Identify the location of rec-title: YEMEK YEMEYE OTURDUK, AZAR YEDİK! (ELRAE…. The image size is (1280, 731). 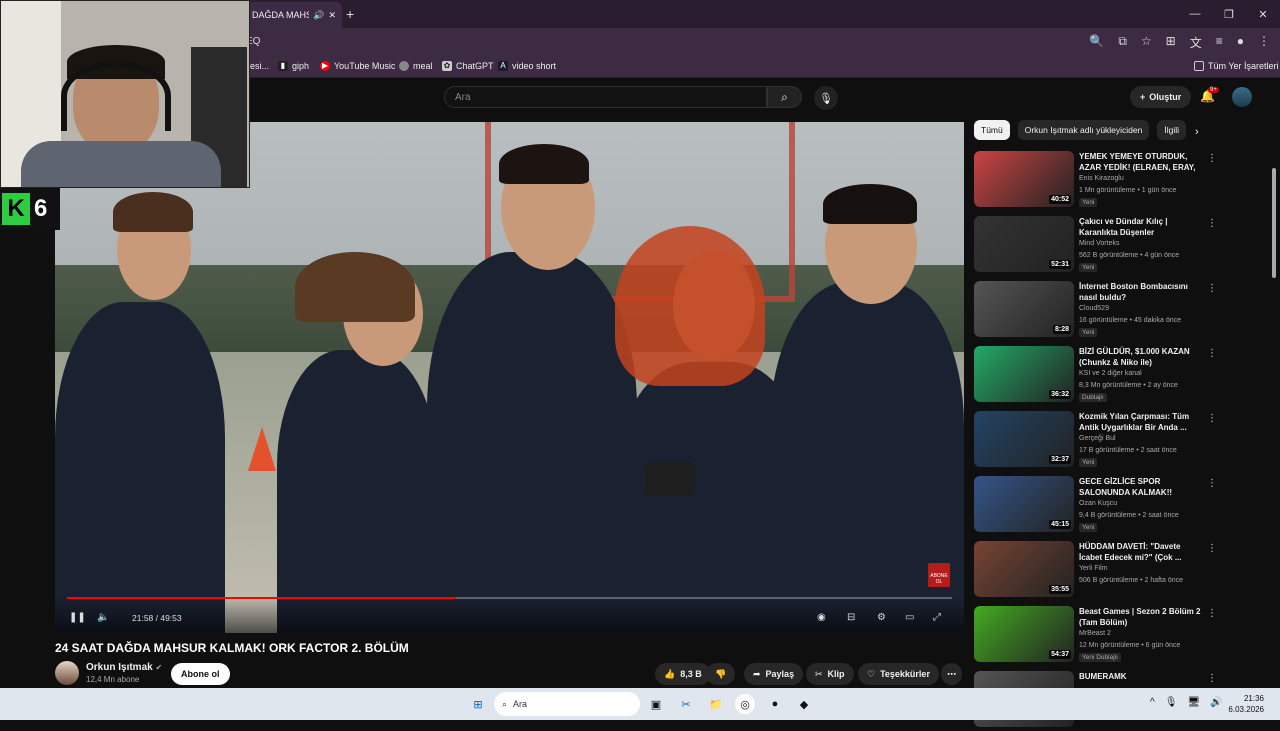
(1140, 162).